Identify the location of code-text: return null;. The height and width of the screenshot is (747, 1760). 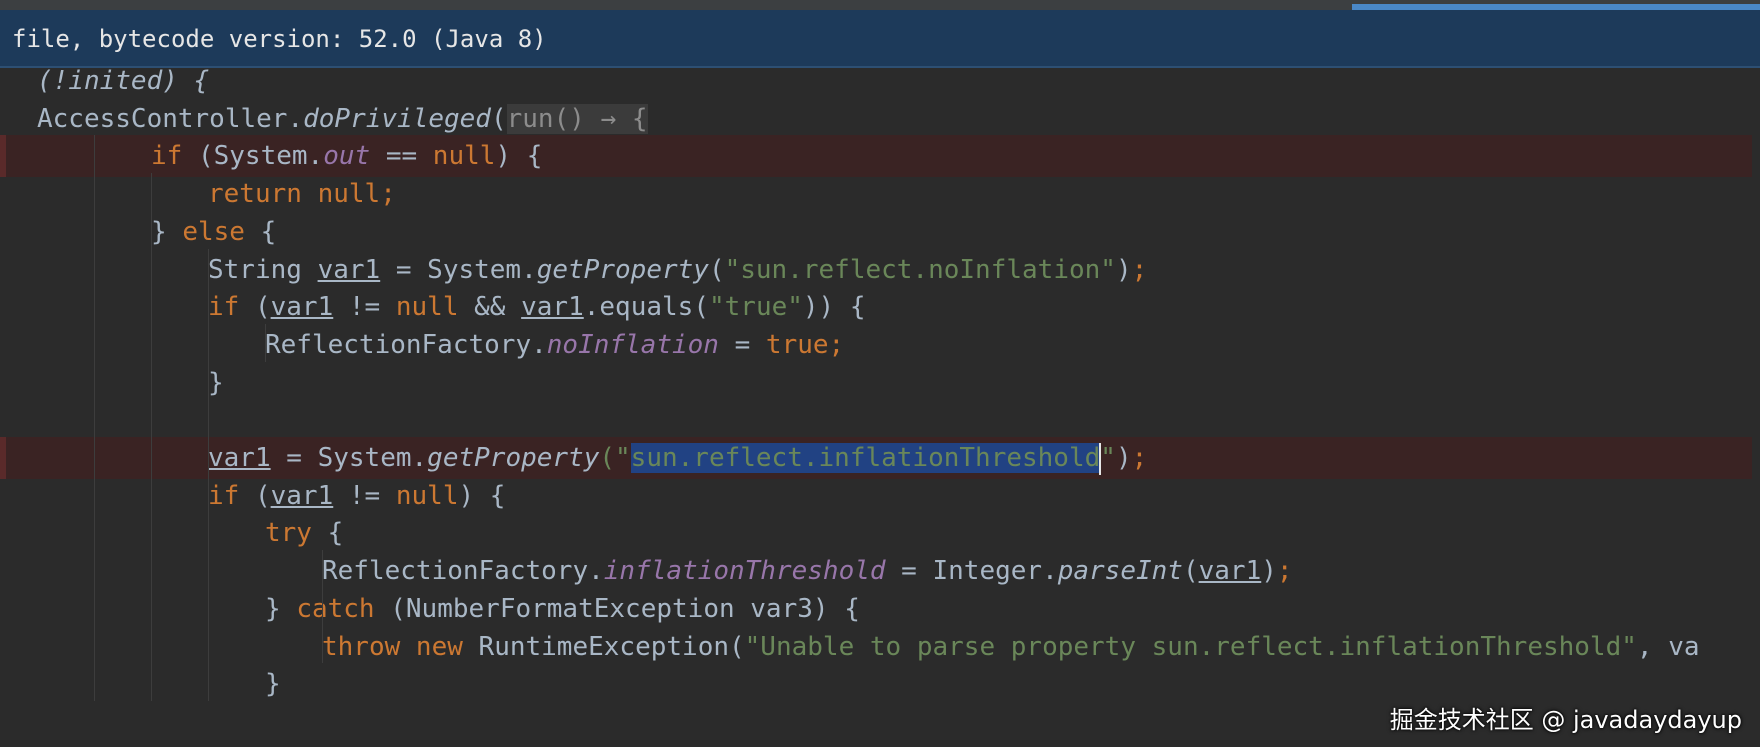
(302, 194).